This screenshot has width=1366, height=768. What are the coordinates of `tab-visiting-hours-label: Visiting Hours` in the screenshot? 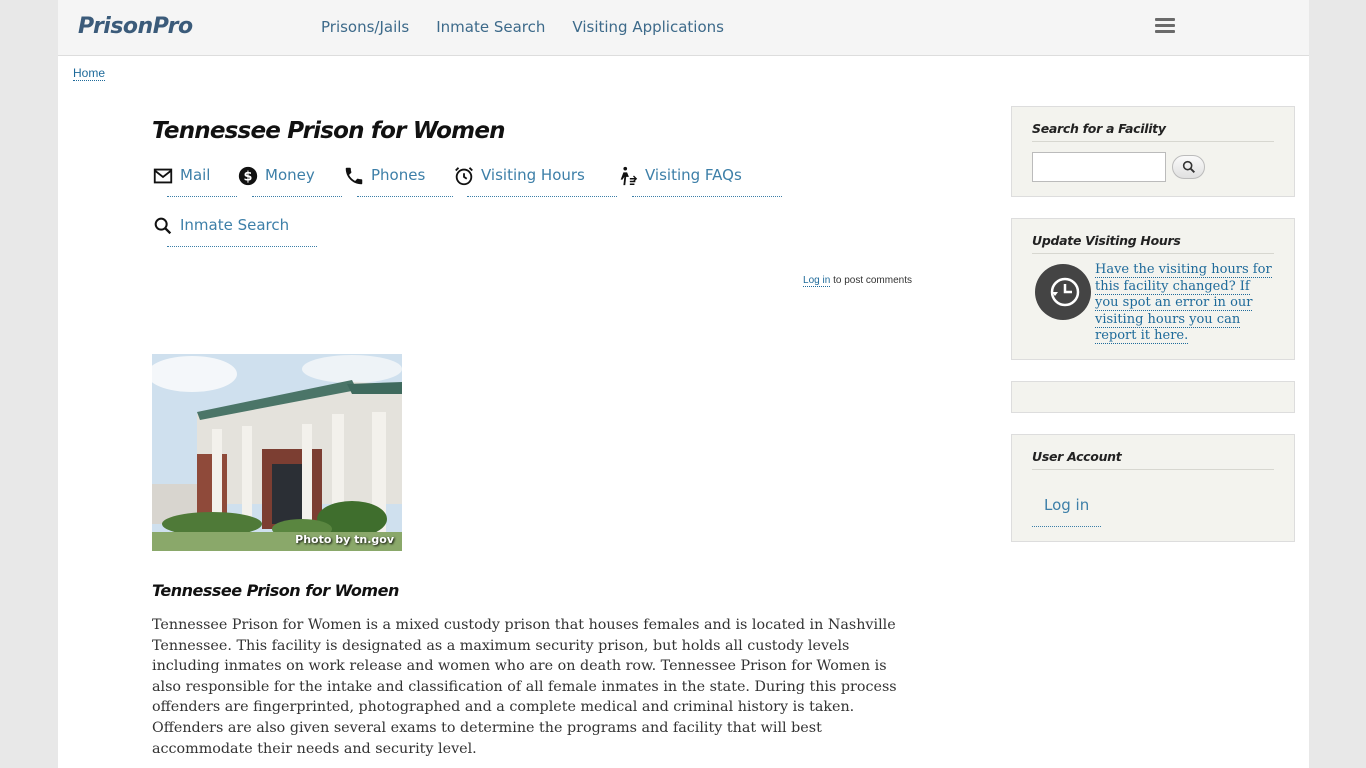 It's located at (533, 175).